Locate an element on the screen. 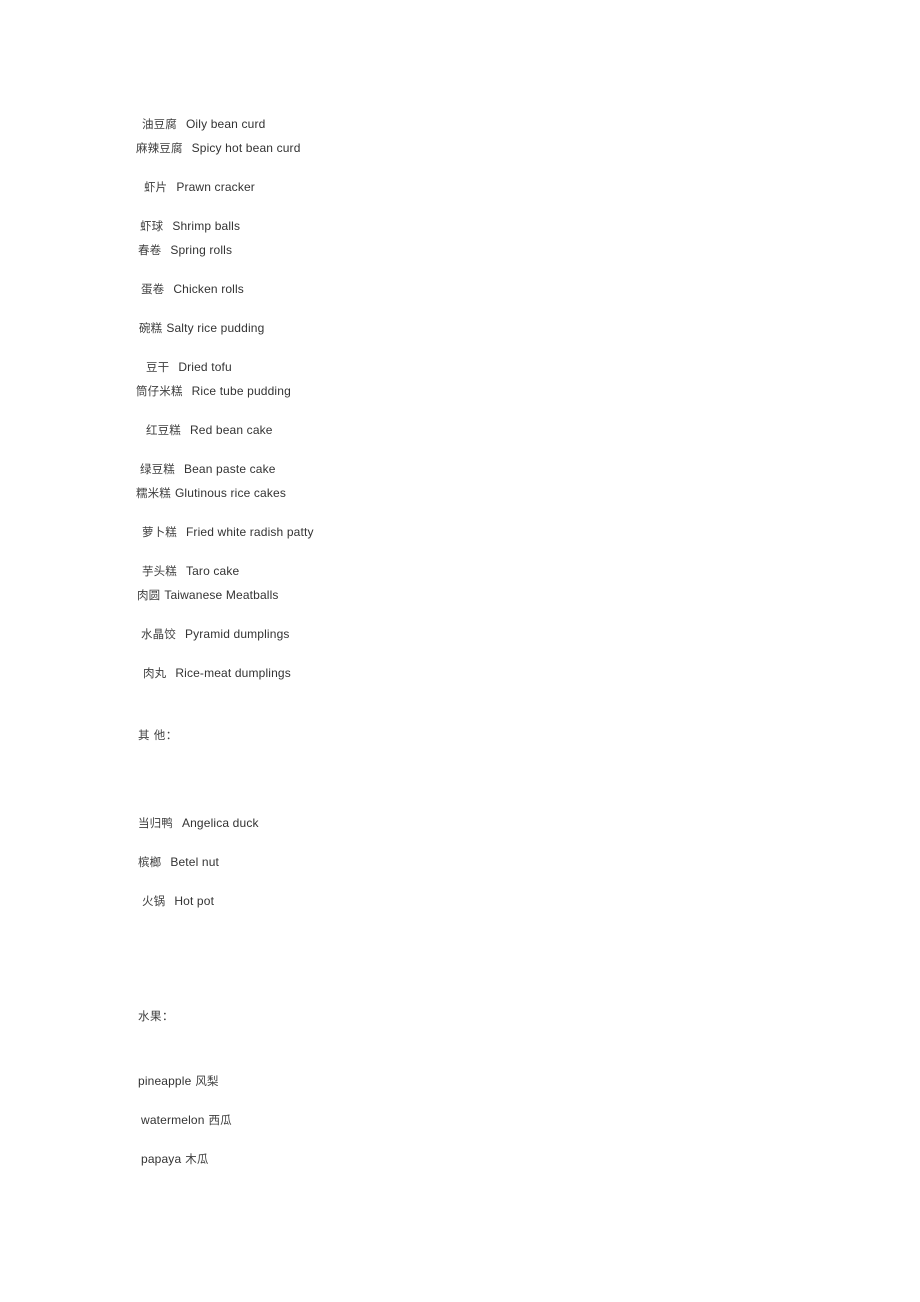 Image resolution: width=920 pixels, height=1302 pixels. glossary-entry: 水晶饺 Pyramid dumplings is located at coordinates (215, 634).